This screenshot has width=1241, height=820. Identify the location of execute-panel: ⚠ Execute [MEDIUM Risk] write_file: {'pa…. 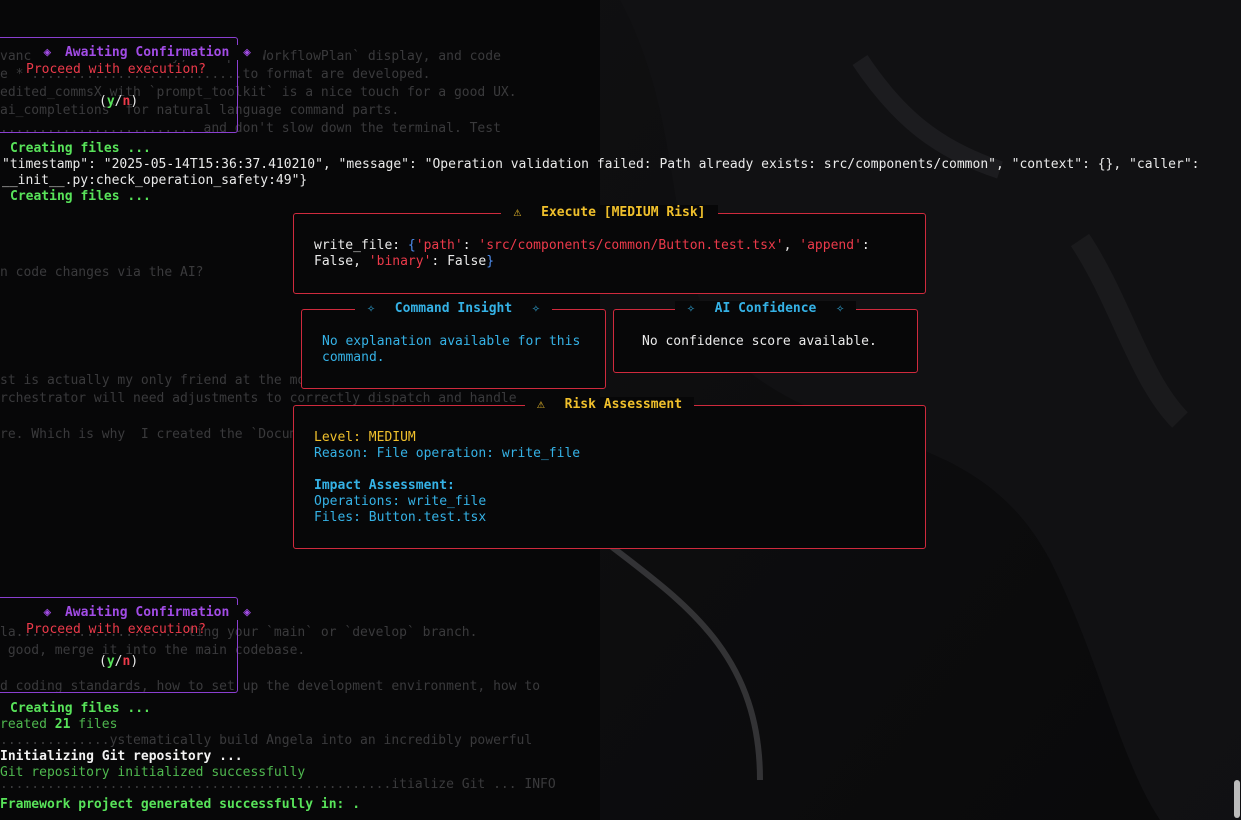
(609, 249).